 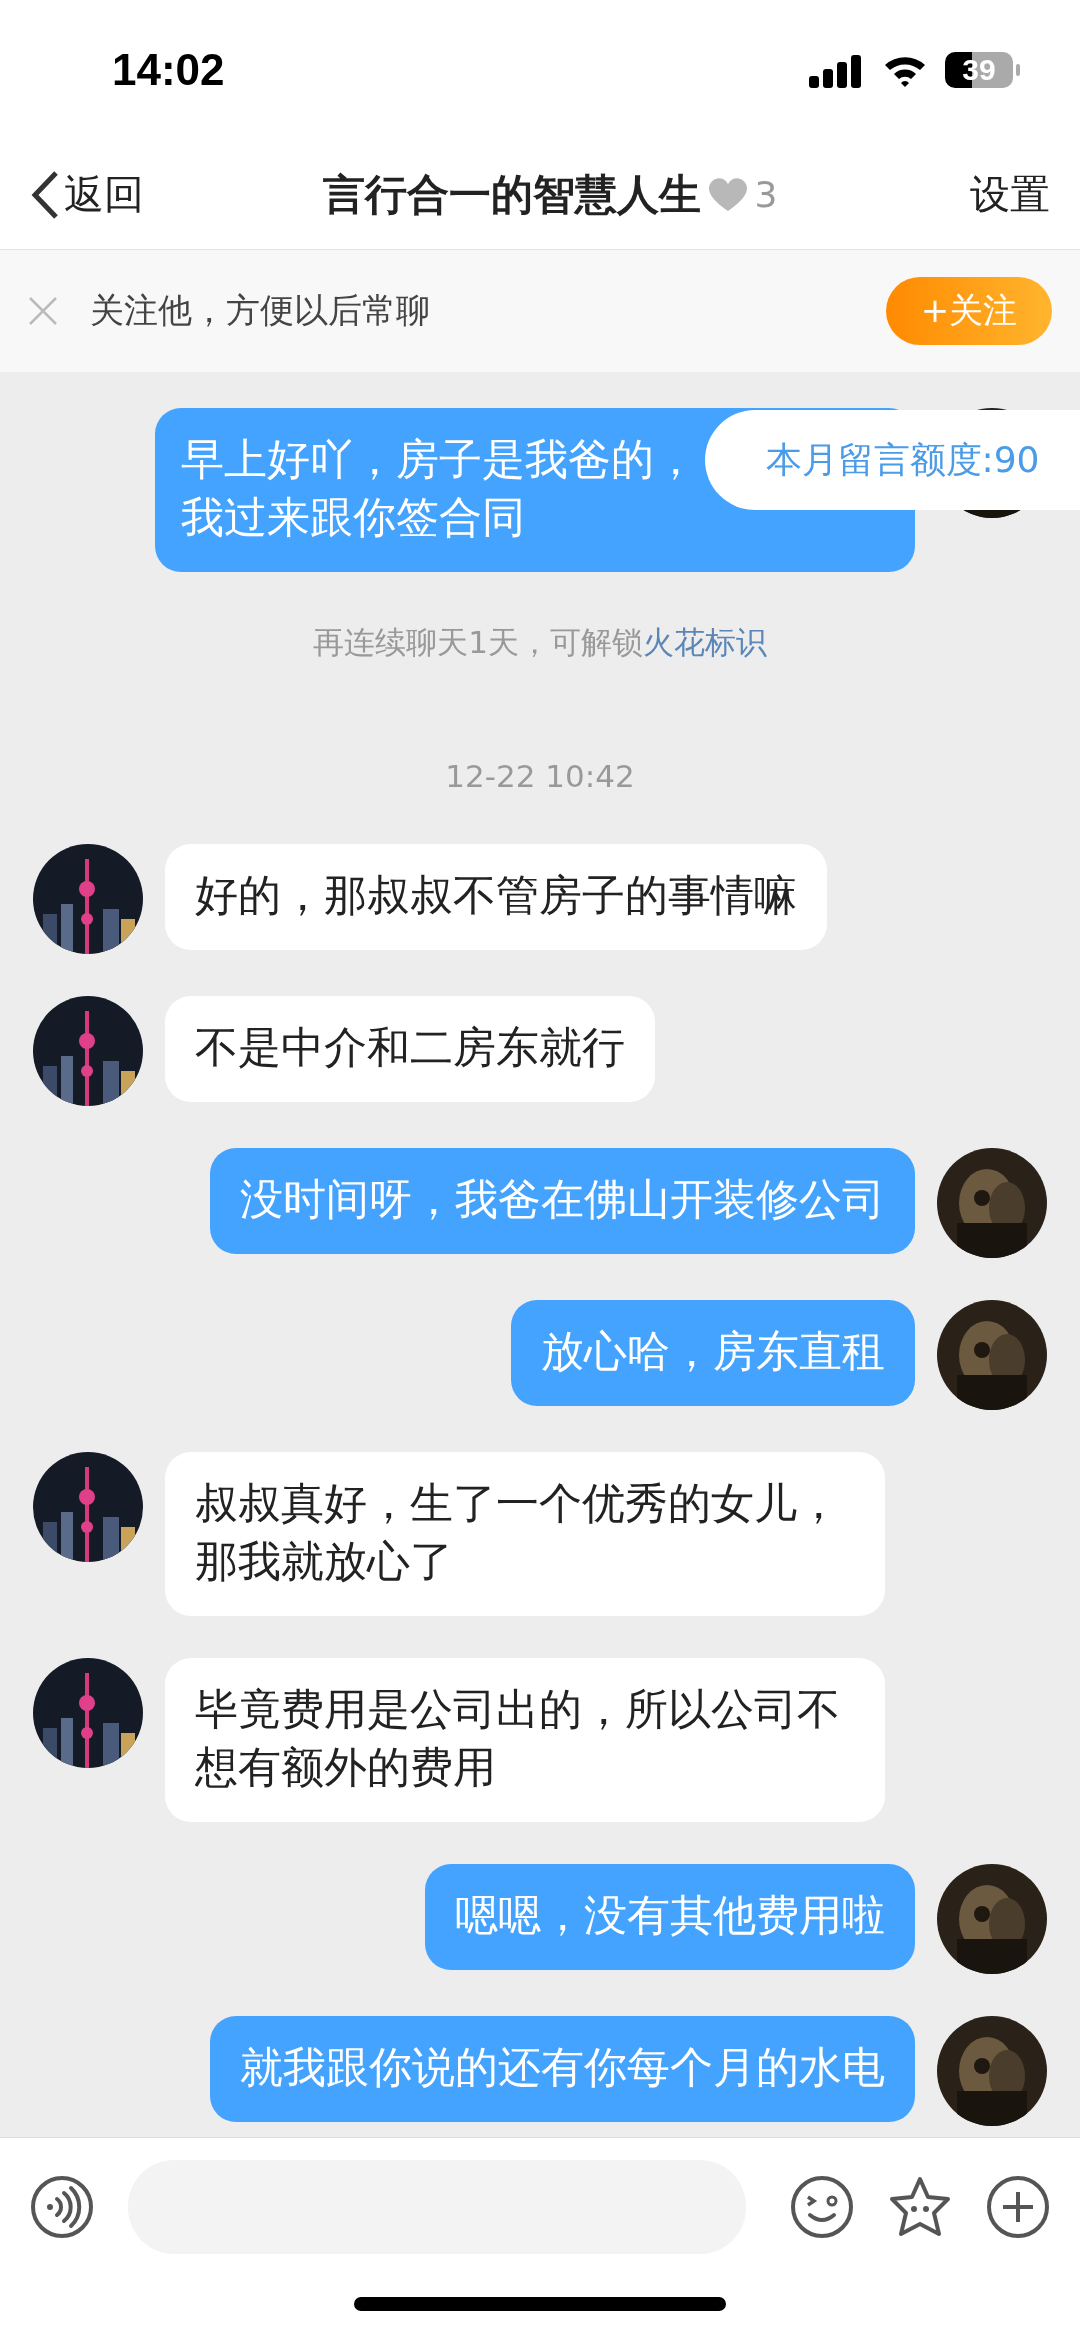 What do you see at coordinates (562, 1201) in the screenshot?
I see `message-bubble: 没时间呀，我爸在佛山开装修公司` at bounding box center [562, 1201].